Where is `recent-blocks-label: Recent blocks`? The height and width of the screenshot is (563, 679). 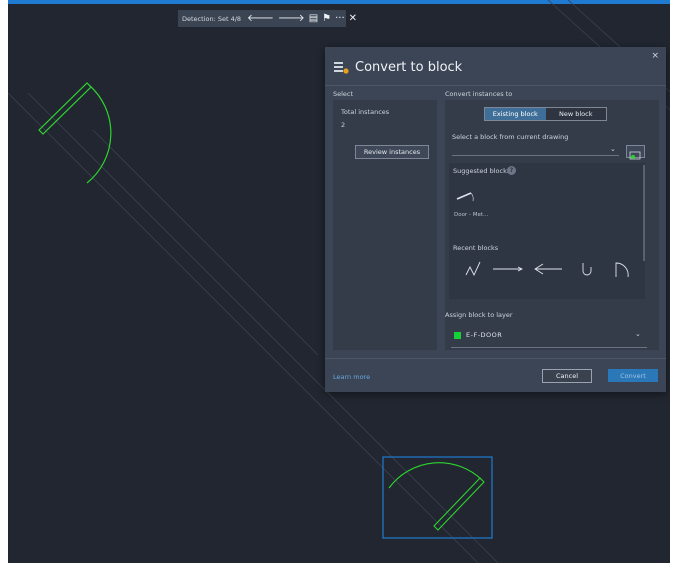 recent-blocks-label: Recent blocks is located at coordinates (476, 248).